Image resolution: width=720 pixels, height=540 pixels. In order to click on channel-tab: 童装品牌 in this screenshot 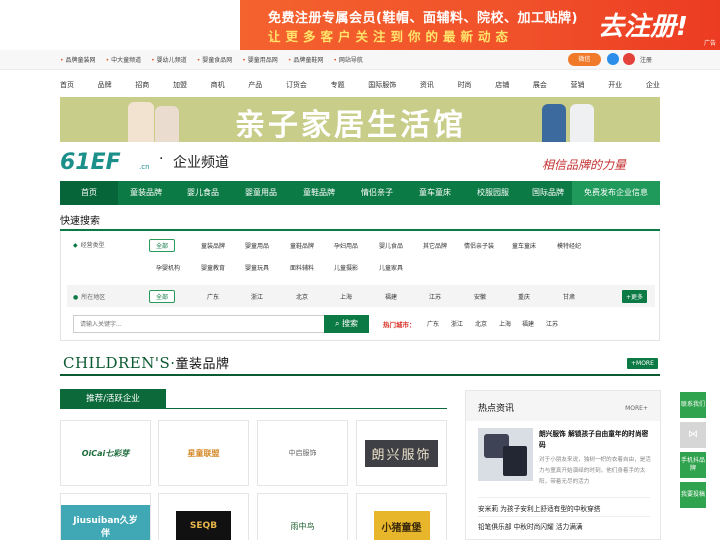, I will do `click(146, 193)`.